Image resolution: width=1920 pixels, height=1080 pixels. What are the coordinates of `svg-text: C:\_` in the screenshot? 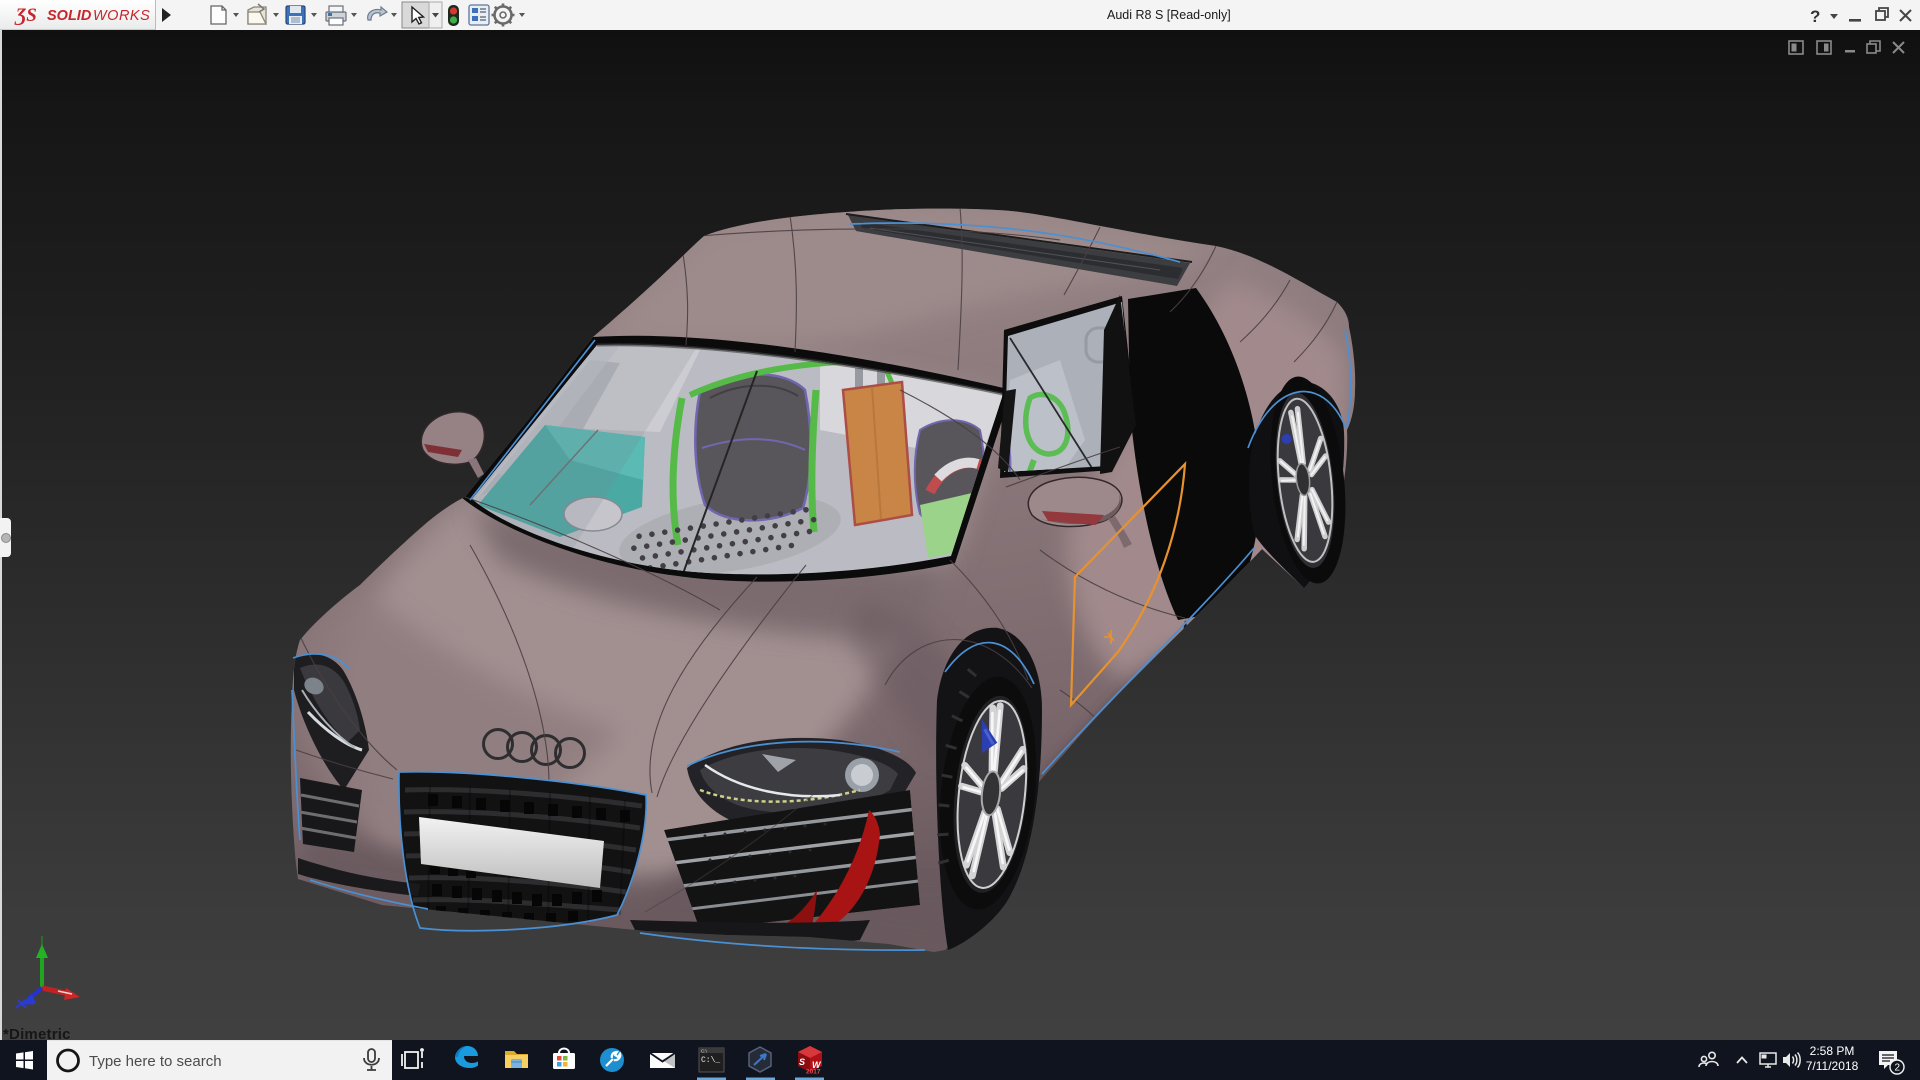 It's located at (710, 1060).